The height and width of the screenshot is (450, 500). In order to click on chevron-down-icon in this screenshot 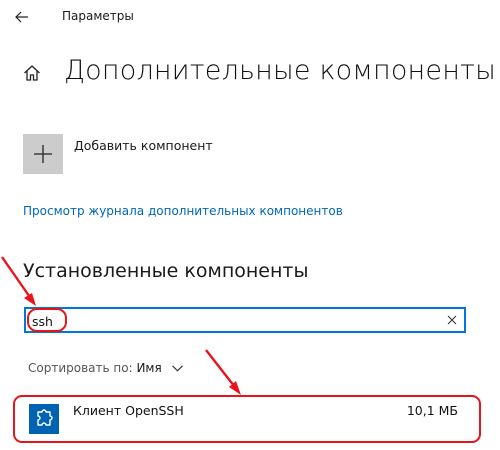, I will do `click(177, 368)`.